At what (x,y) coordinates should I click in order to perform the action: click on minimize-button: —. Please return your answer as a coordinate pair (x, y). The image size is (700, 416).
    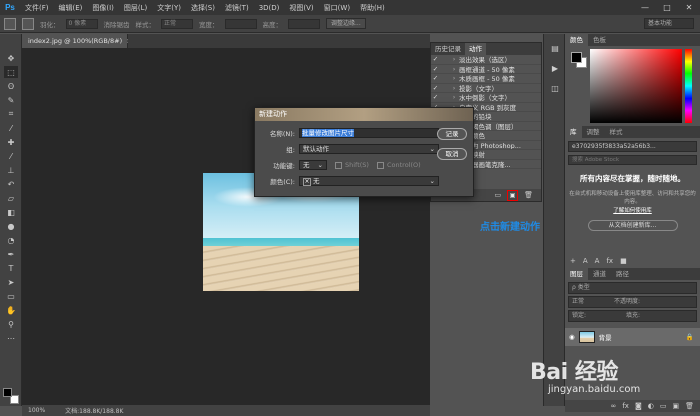
    Looking at the image, I should click on (645, 7).